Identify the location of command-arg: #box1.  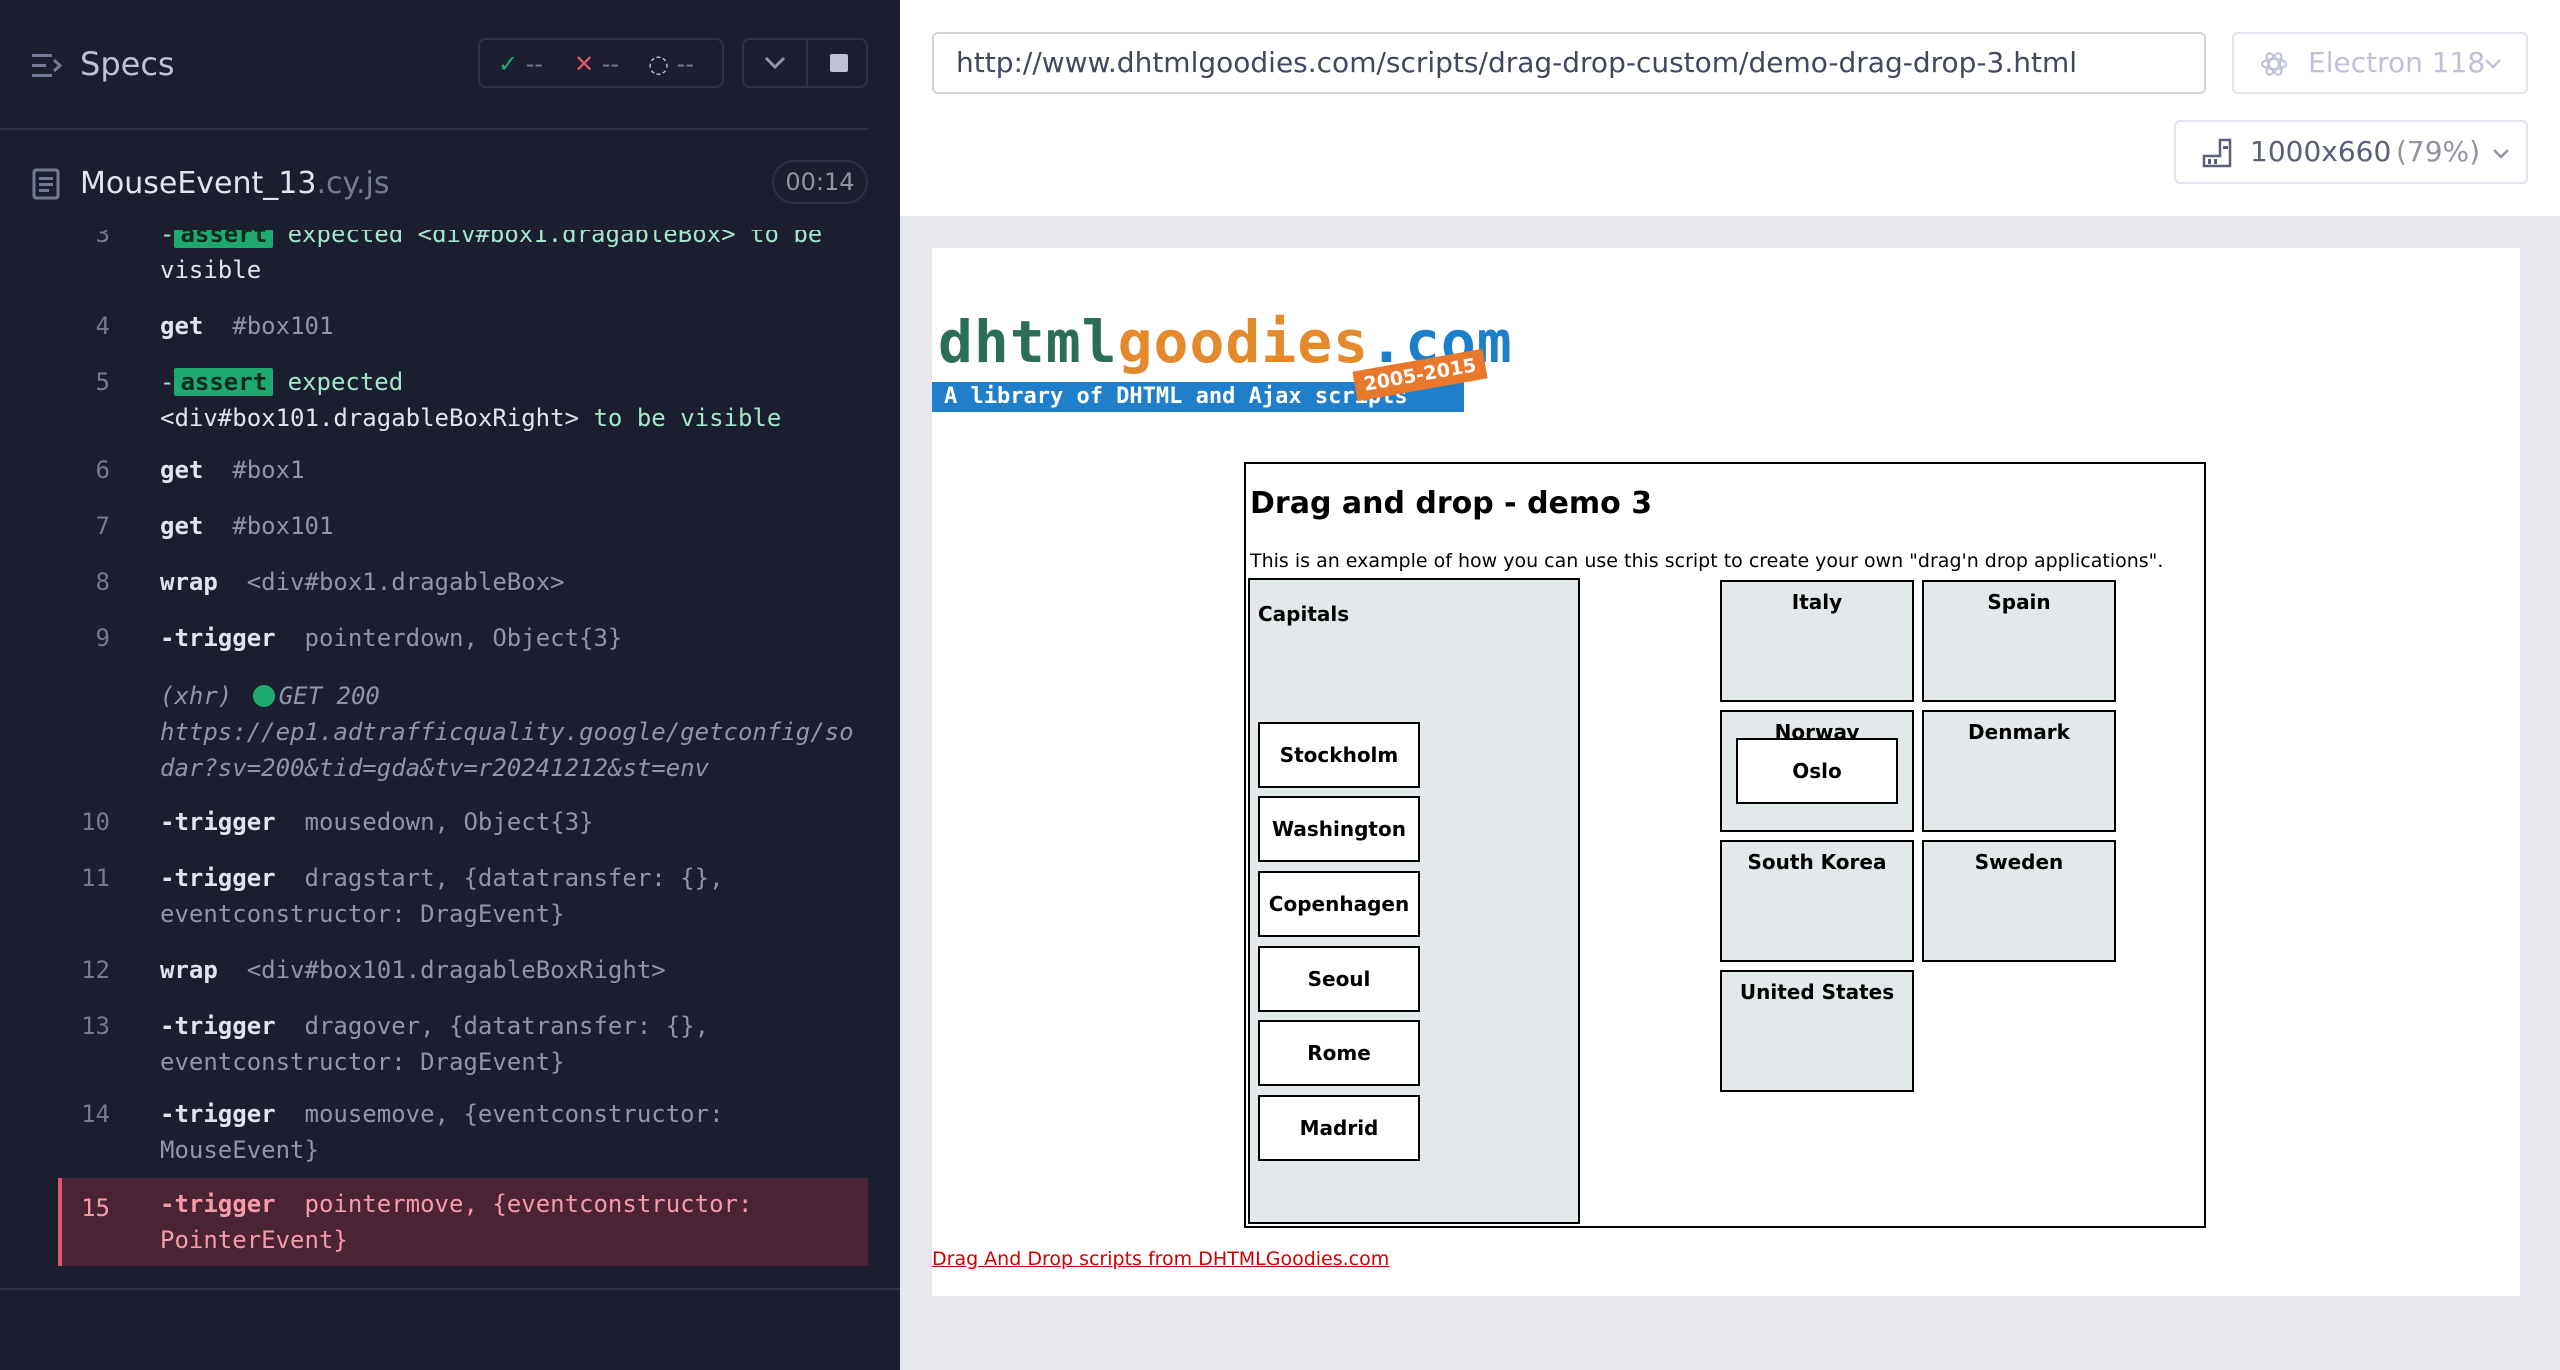
(268, 470).